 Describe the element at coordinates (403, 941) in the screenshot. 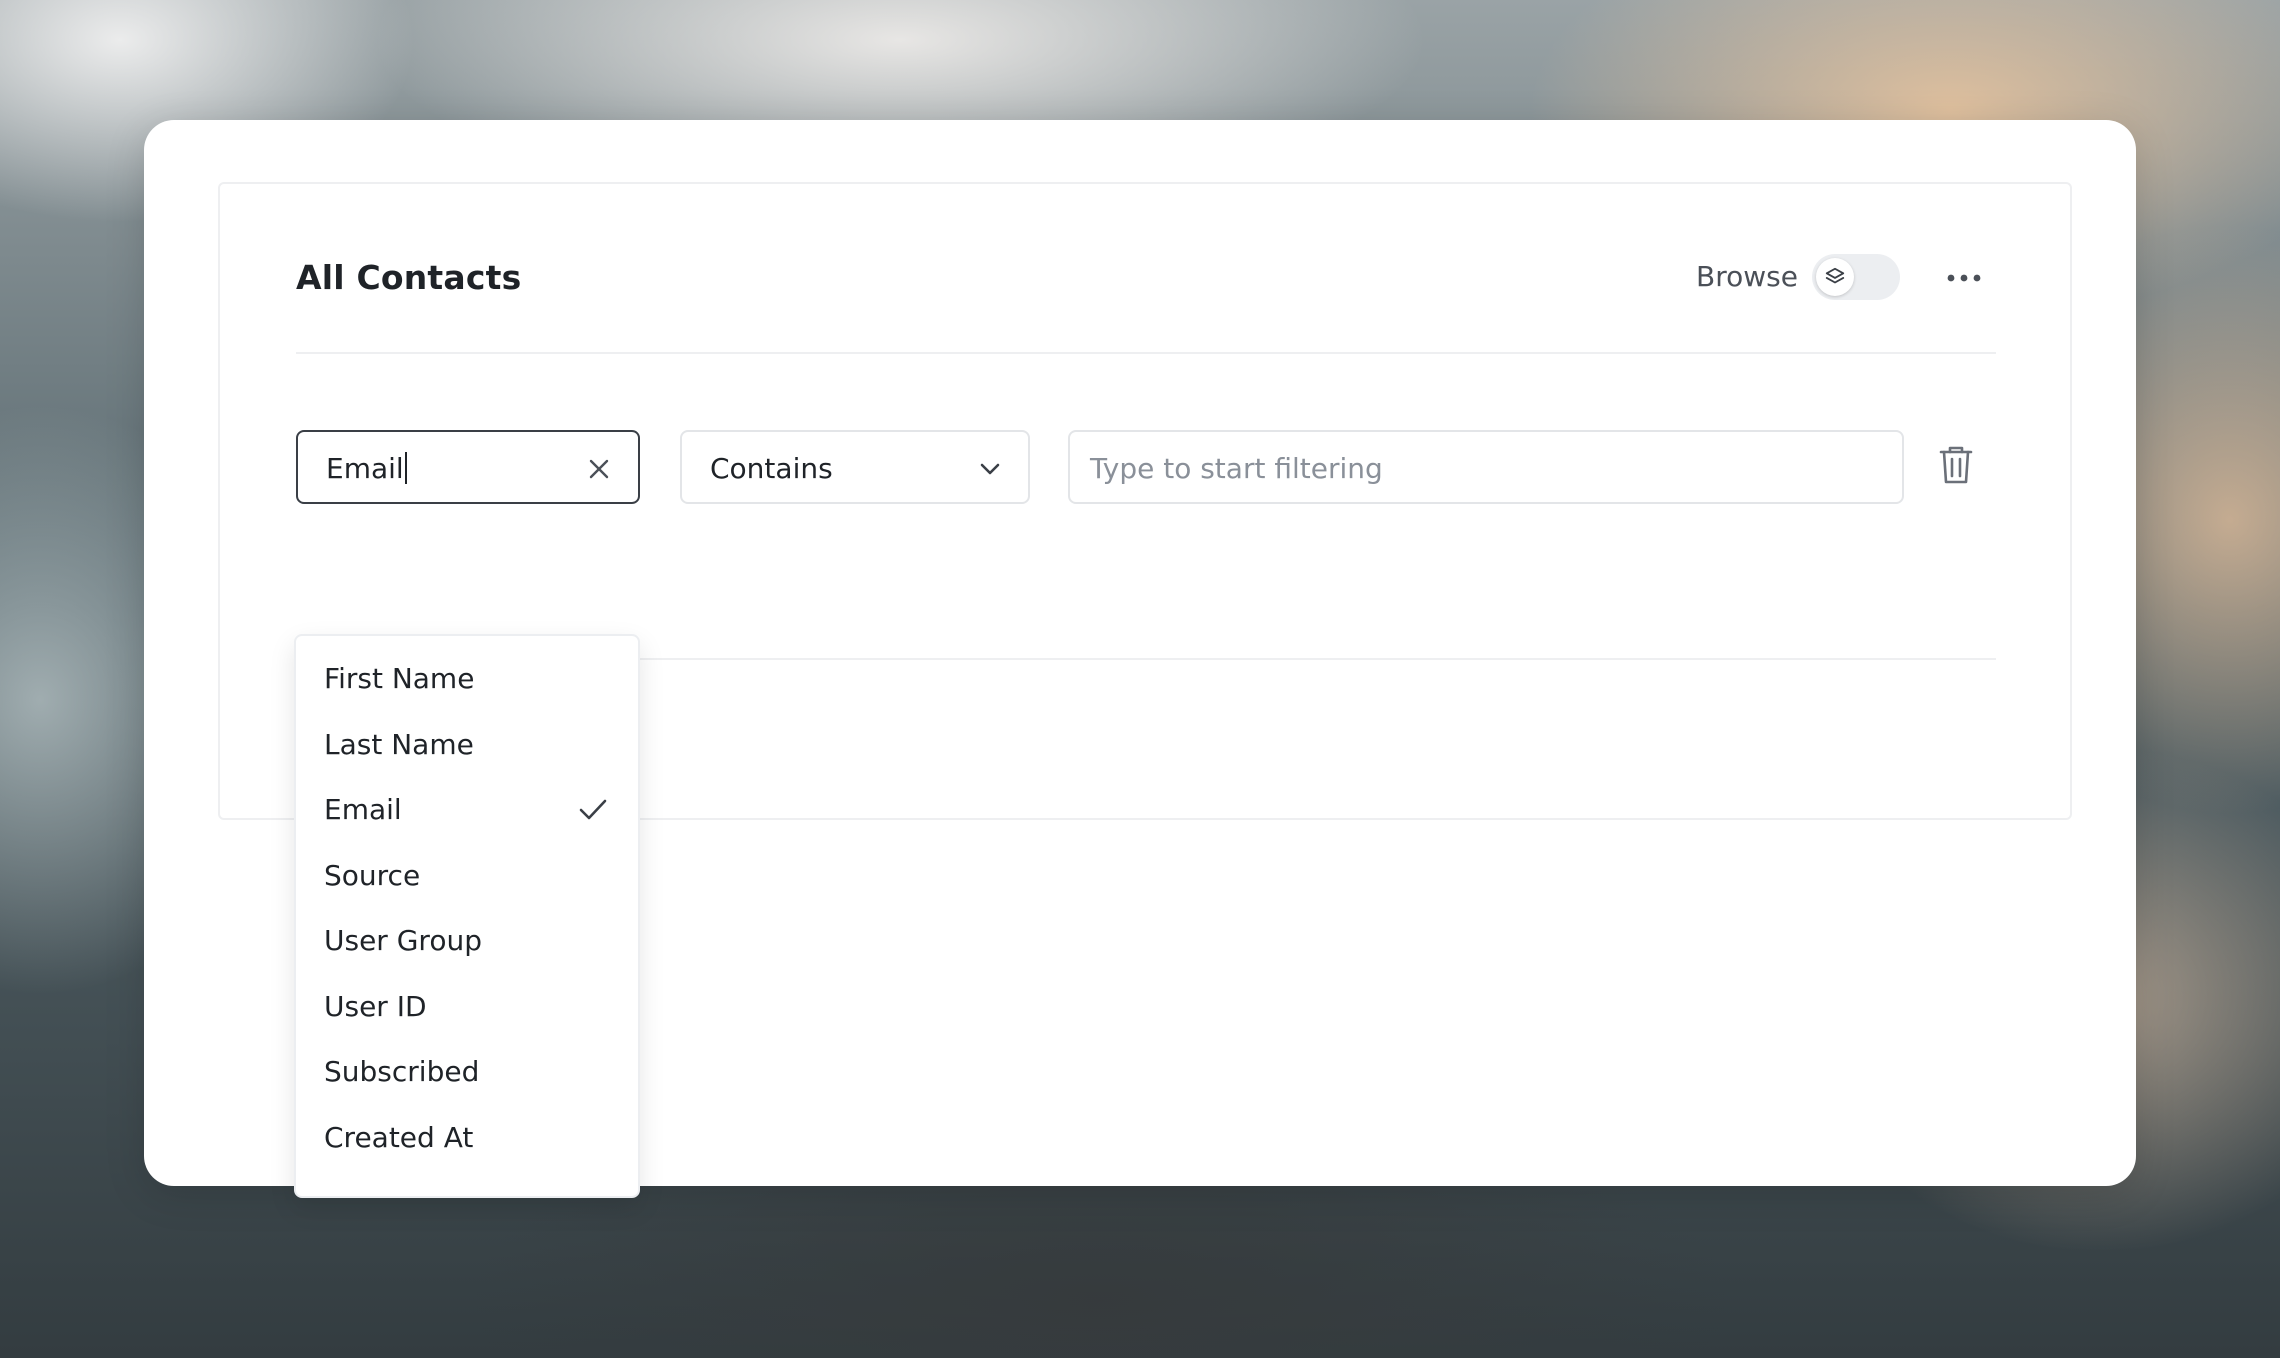

I see `option-label: User Group` at that location.